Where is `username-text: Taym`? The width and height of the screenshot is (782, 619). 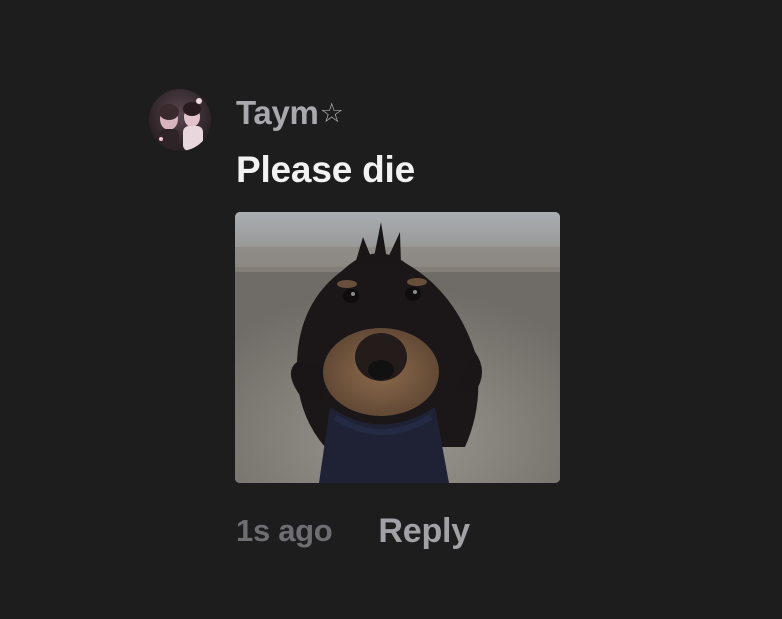
username-text: Taym is located at coordinates (277, 112).